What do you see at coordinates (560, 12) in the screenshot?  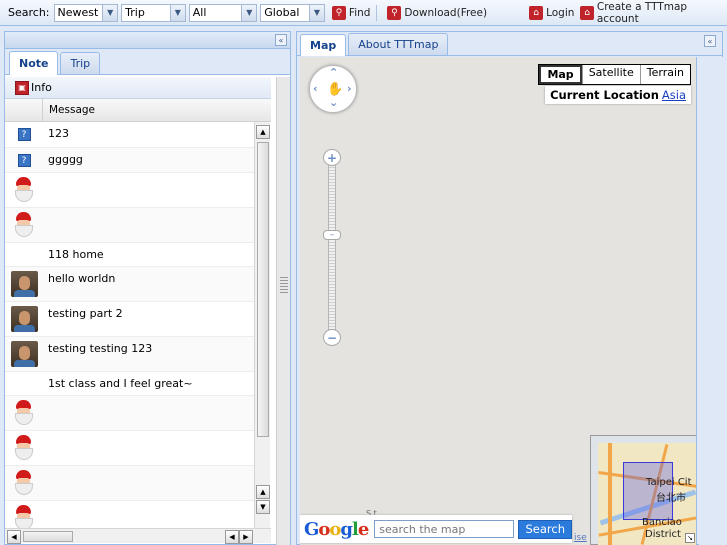 I see `login-label: Login` at bounding box center [560, 12].